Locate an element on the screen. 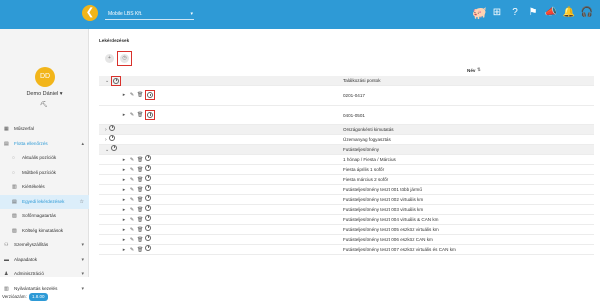  tree-row: ▸ ✎ 🗑 0401-0501 is located at coordinates (346, 115).